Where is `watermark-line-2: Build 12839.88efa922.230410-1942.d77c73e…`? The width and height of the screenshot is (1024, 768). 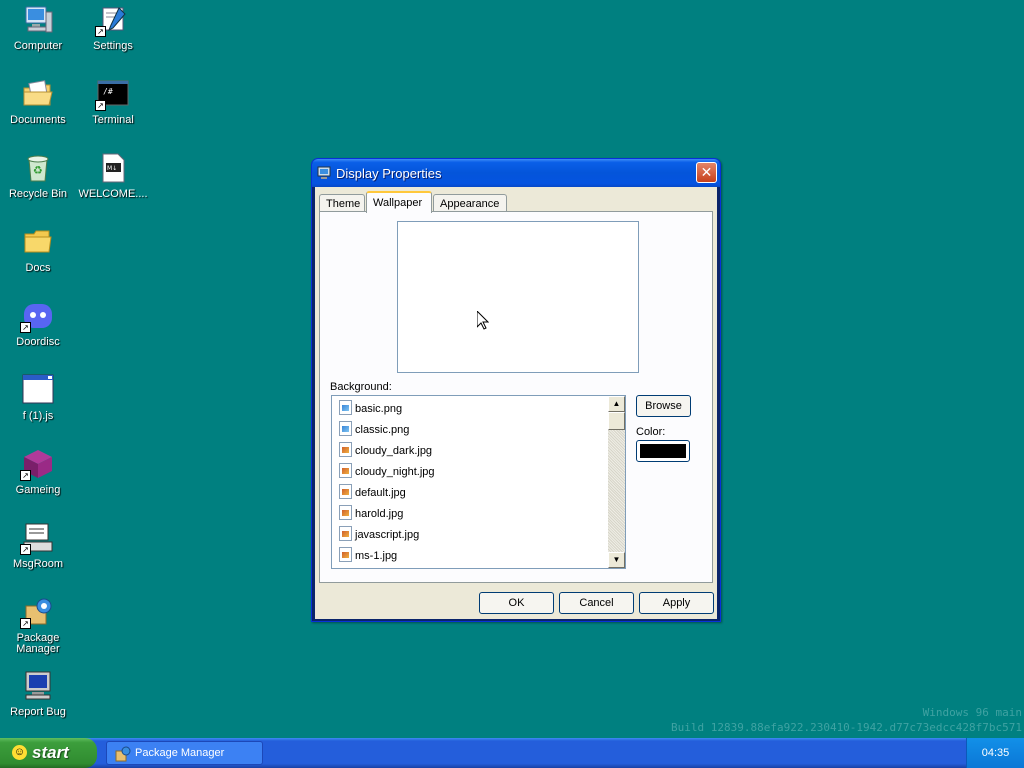
watermark-line-2: Build 12839.88efa922.230410-1942.d77c73e… is located at coordinates (846, 727).